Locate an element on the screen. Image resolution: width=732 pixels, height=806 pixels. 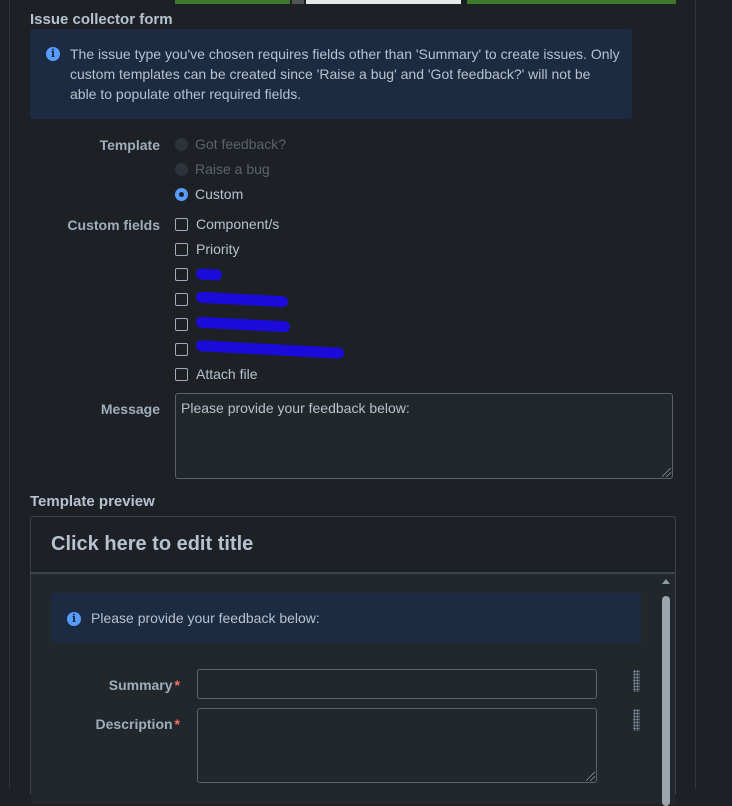
custom-field-label: Component/s is located at coordinates (238, 224).